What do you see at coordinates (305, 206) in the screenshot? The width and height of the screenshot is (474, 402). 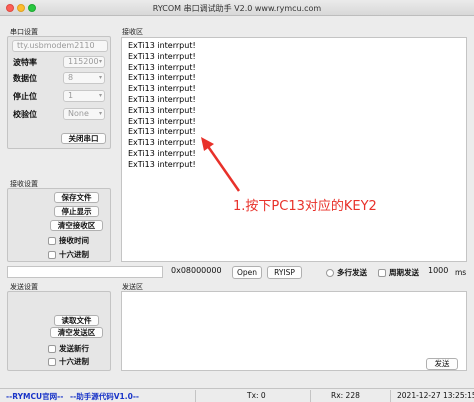 I see `annotation-text: 1.按下PC13对应的KEY2` at bounding box center [305, 206].